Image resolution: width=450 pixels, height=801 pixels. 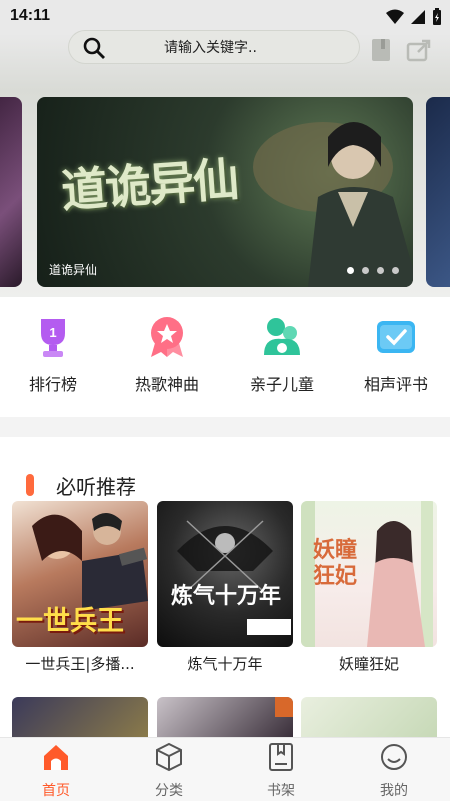 I want to click on banner-indicator, so click(x=373, y=270).